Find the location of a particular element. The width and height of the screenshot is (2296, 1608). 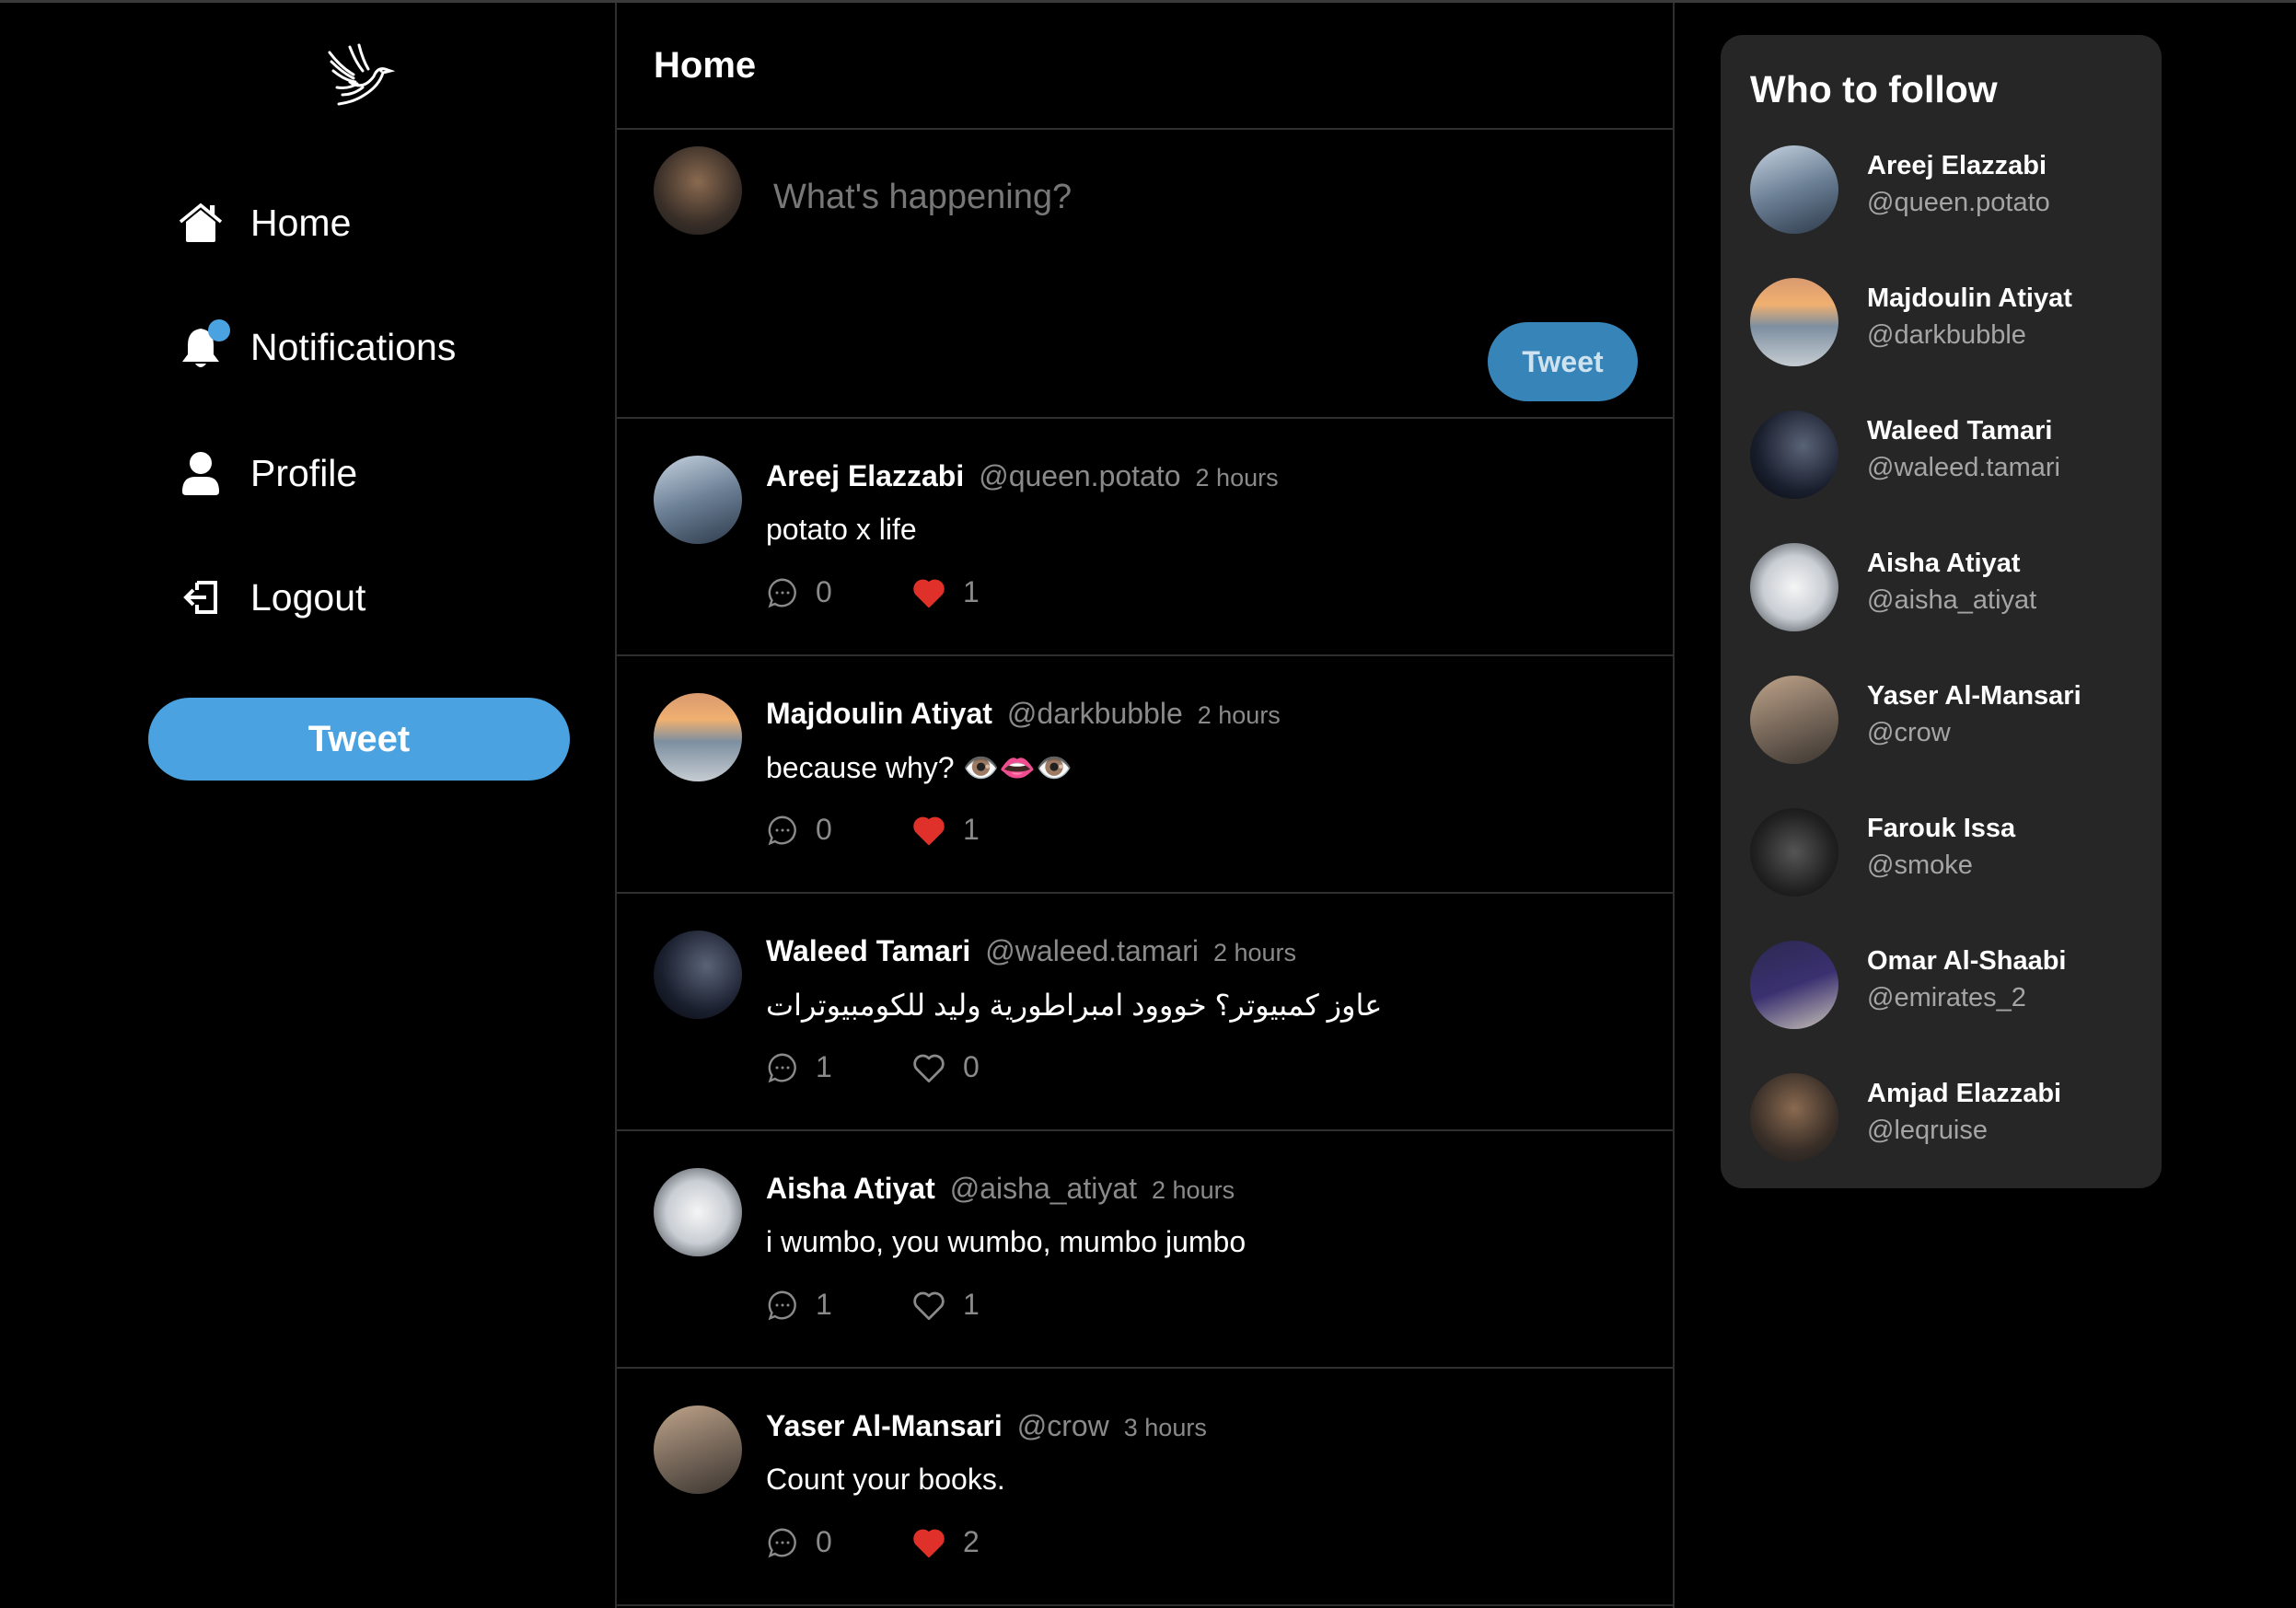

follow-suggestion: Aisha Atiyat @aisha_atiyat is located at coordinates (1944, 587).